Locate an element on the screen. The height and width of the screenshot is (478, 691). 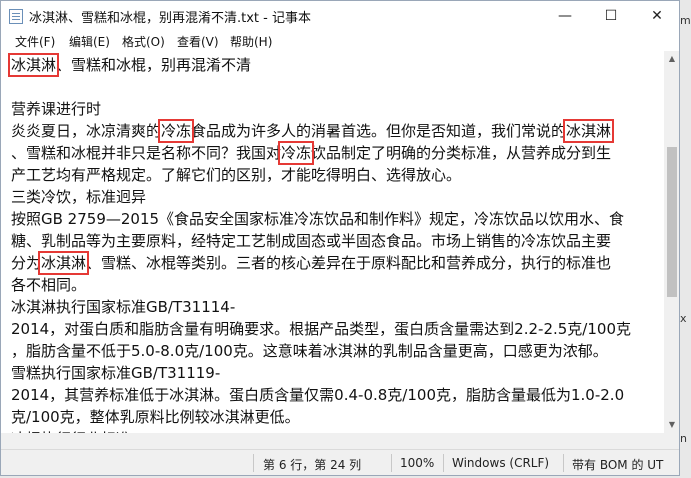
text-line: 冰淇淋、雪糕和冰棍，别再混淆不清 is located at coordinates (129, 65).